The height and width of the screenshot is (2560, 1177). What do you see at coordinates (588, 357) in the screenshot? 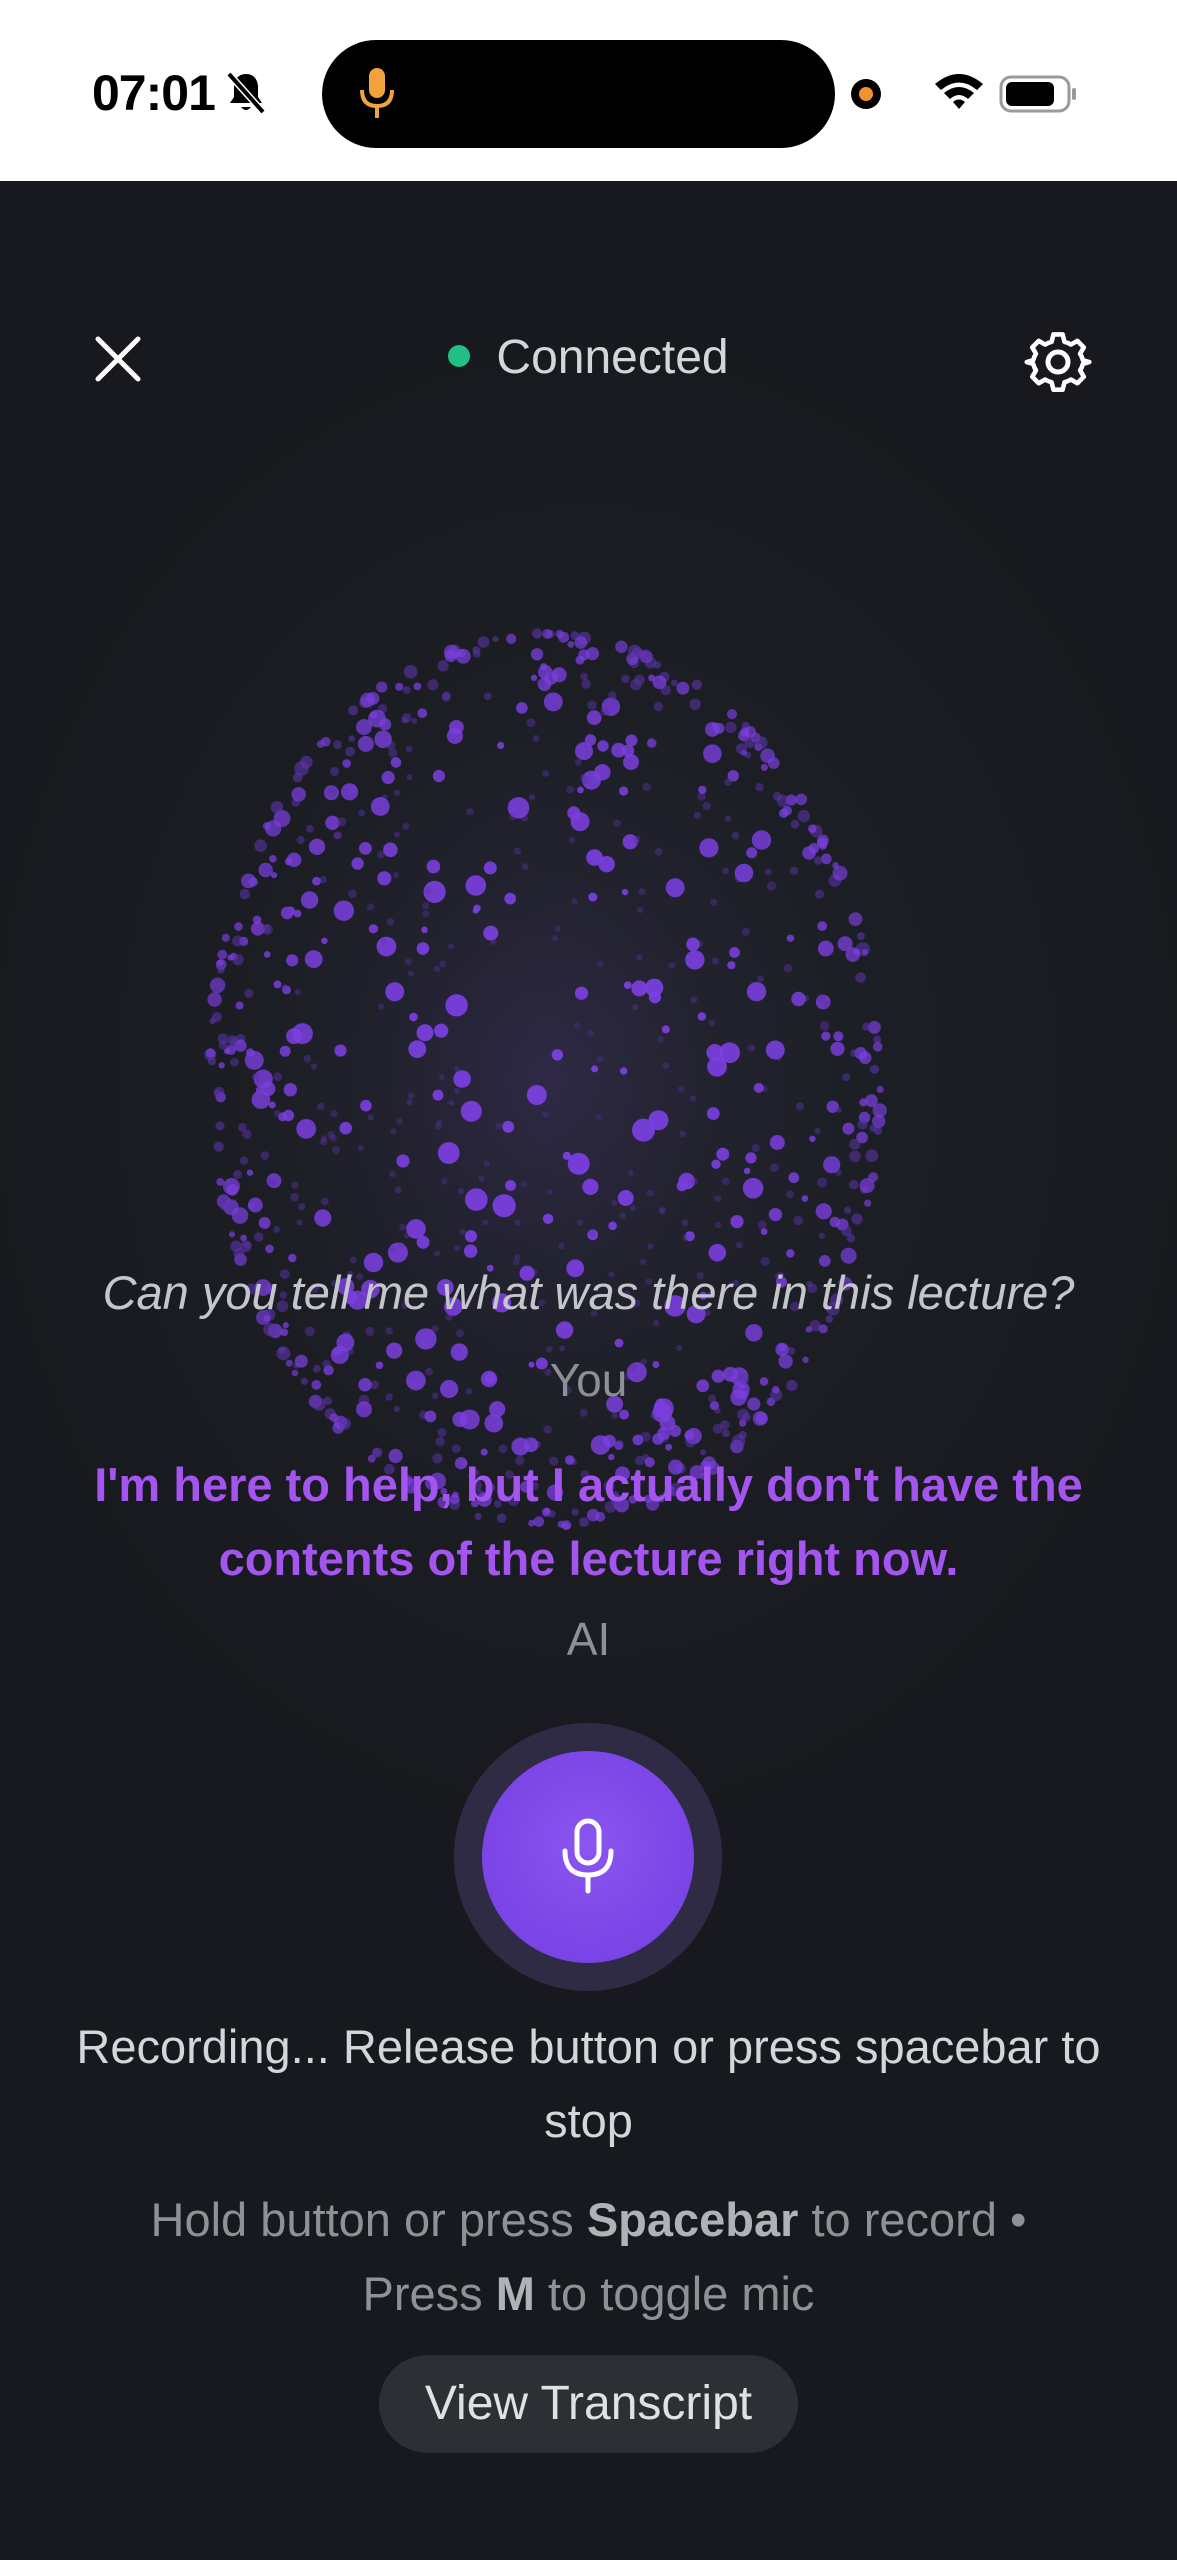
I see `connection-status: Connected` at bounding box center [588, 357].